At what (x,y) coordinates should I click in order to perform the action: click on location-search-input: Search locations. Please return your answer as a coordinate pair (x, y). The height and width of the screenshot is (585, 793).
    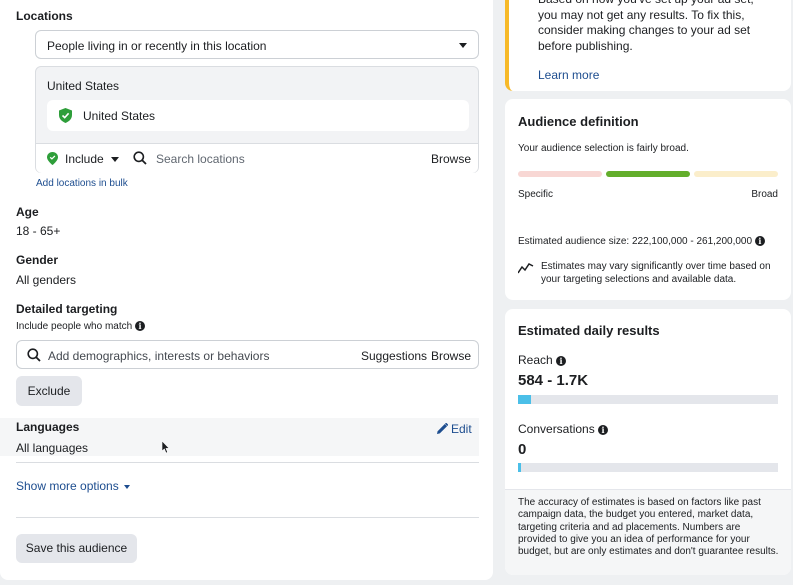
    Looking at the image, I should click on (200, 159).